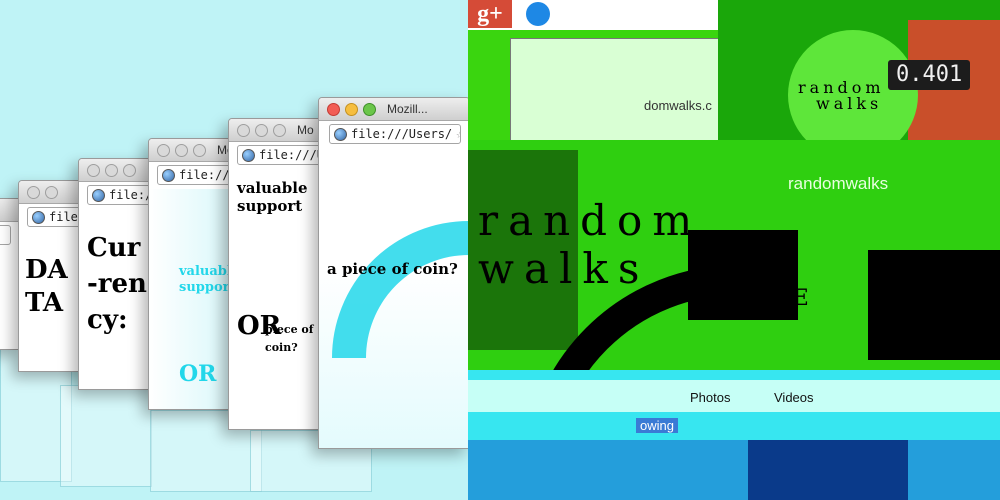 The width and height of the screenshot is (1000, 500). Describe the element at coordinates (114, 248) in the screenshot. I see `content-line: Cur` at that location.